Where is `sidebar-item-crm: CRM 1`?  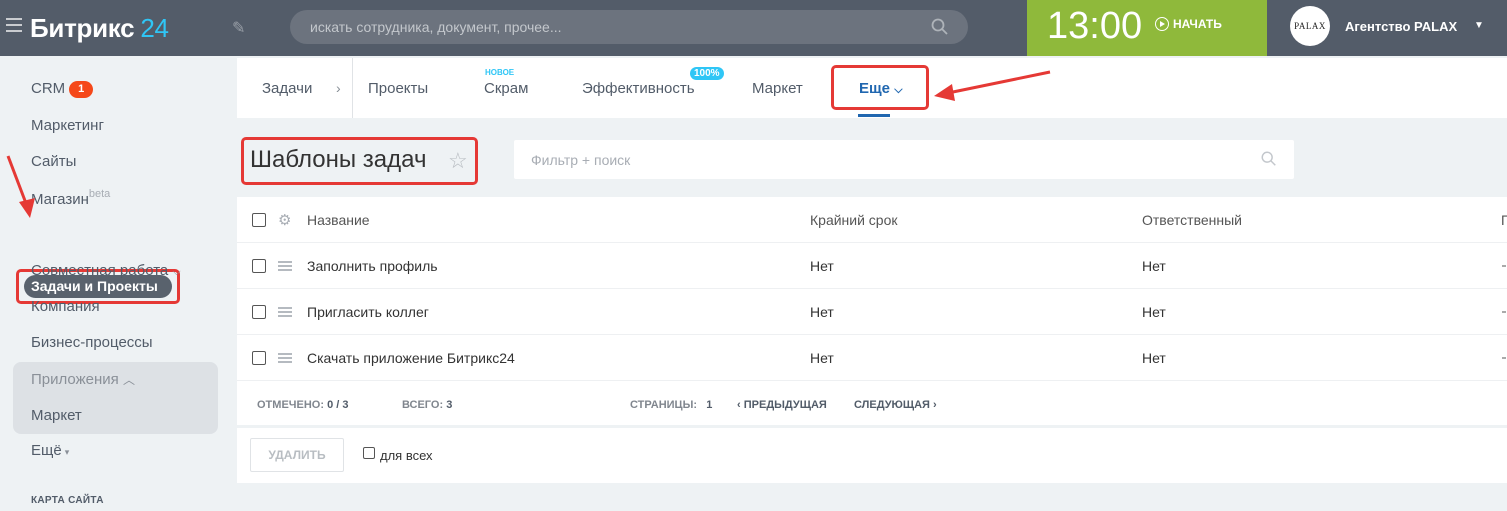
sidebar-item-crm: CRM 1 is located at coordinates (62, 89).